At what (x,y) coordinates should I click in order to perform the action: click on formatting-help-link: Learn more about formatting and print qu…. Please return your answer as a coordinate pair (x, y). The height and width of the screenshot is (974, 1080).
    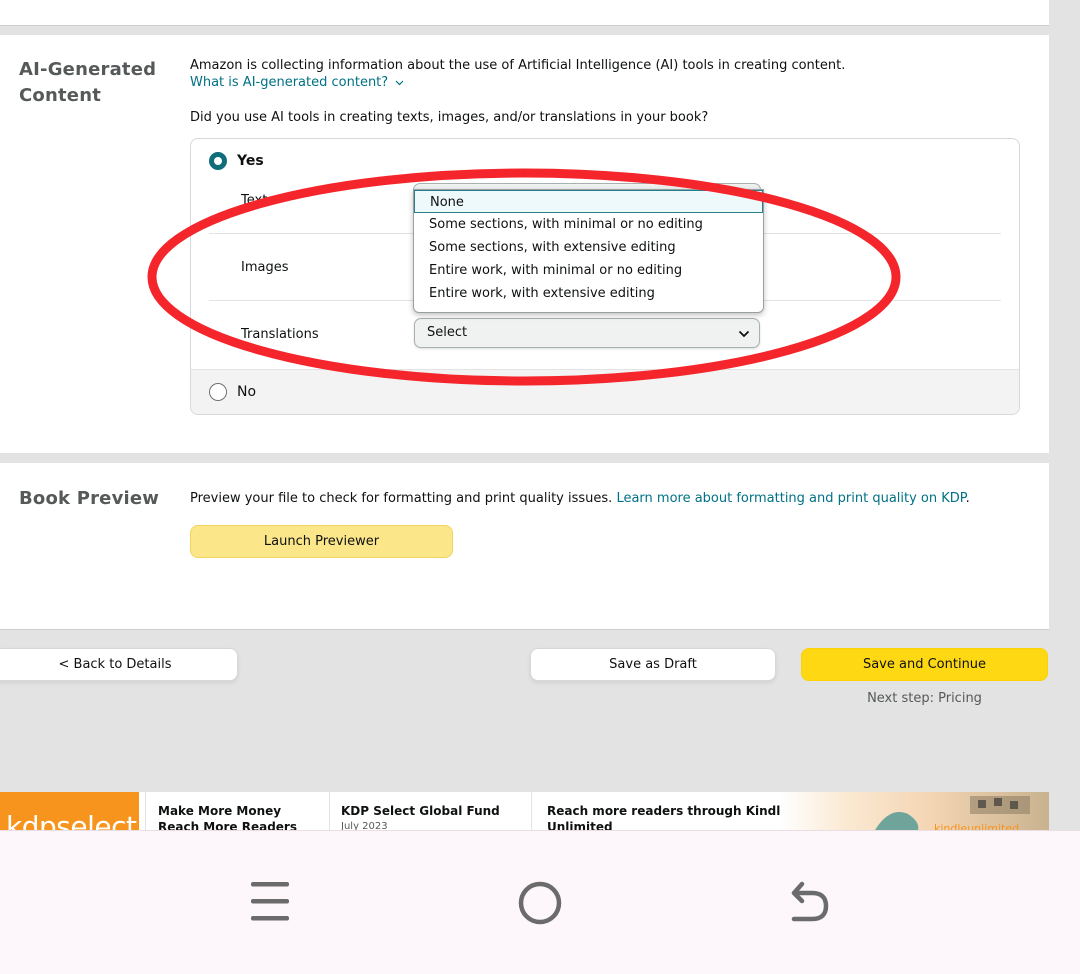
    Looking at the image, I should click on (790, 498).